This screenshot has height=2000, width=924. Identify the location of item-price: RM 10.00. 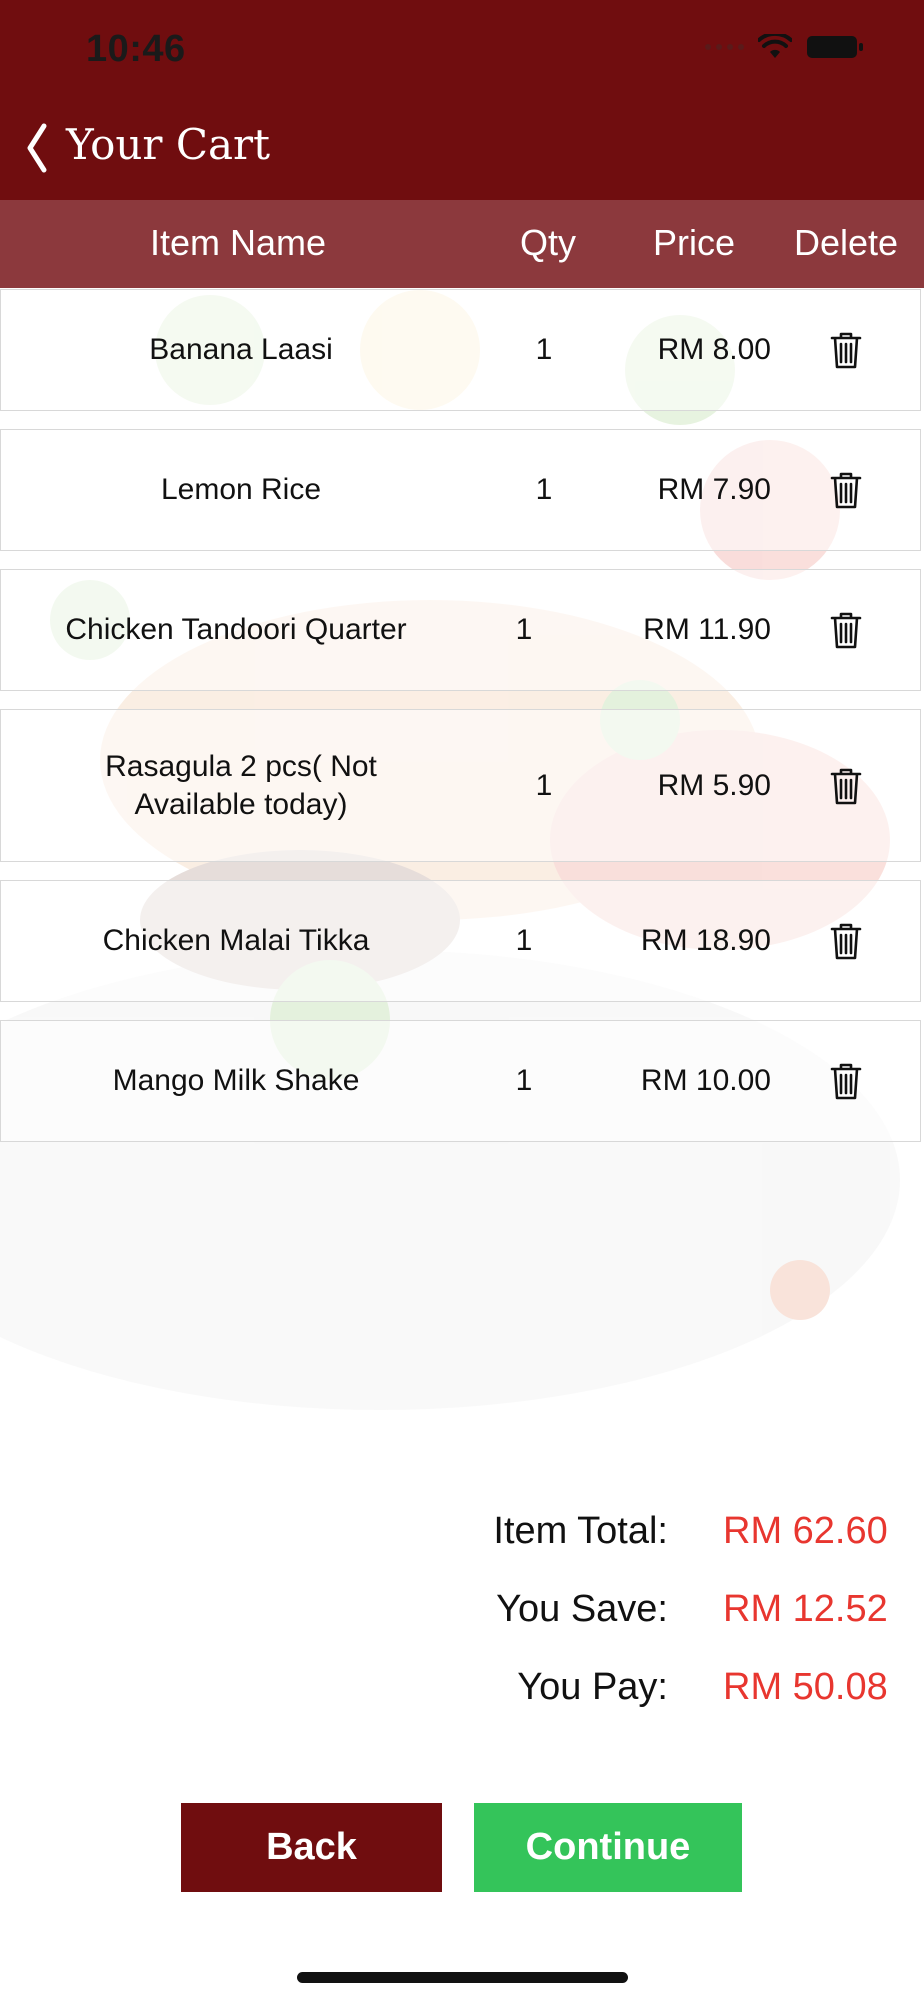
(705, 1080).